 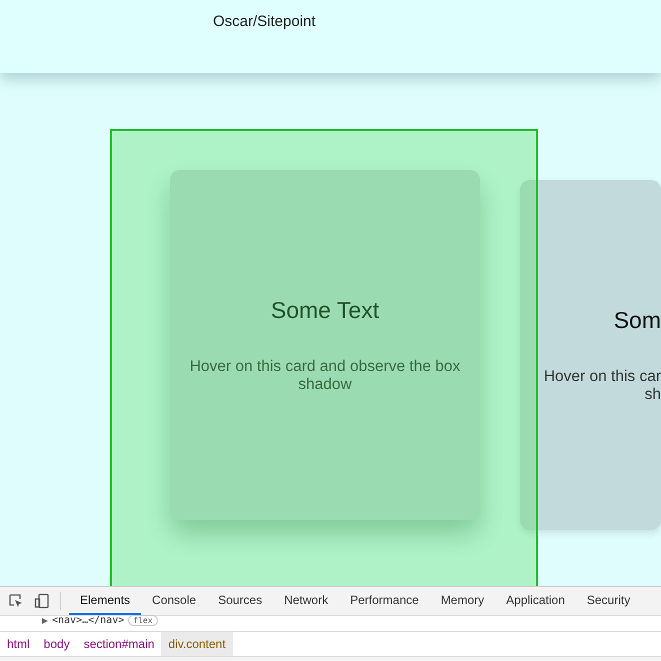 I want to click on card-description: Hover on this card and observe the box, so click(x=325, y=367).